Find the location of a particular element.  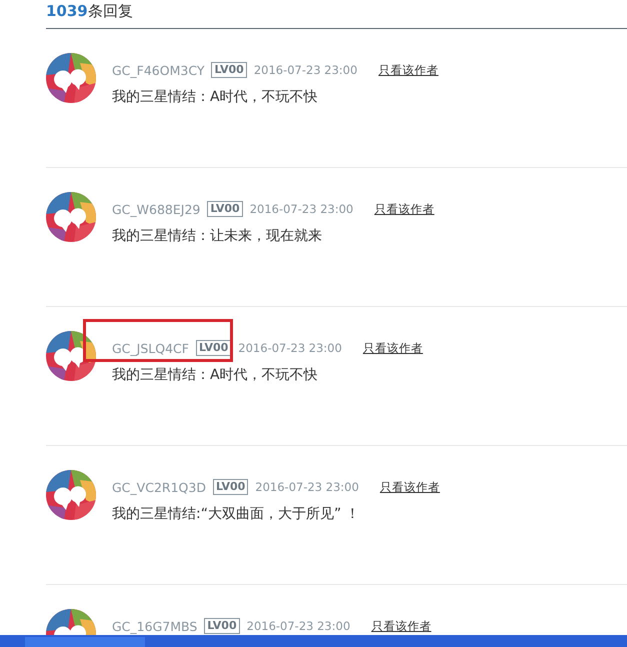

reply-count: 1039条回复 is located at coordinates (90, 11).